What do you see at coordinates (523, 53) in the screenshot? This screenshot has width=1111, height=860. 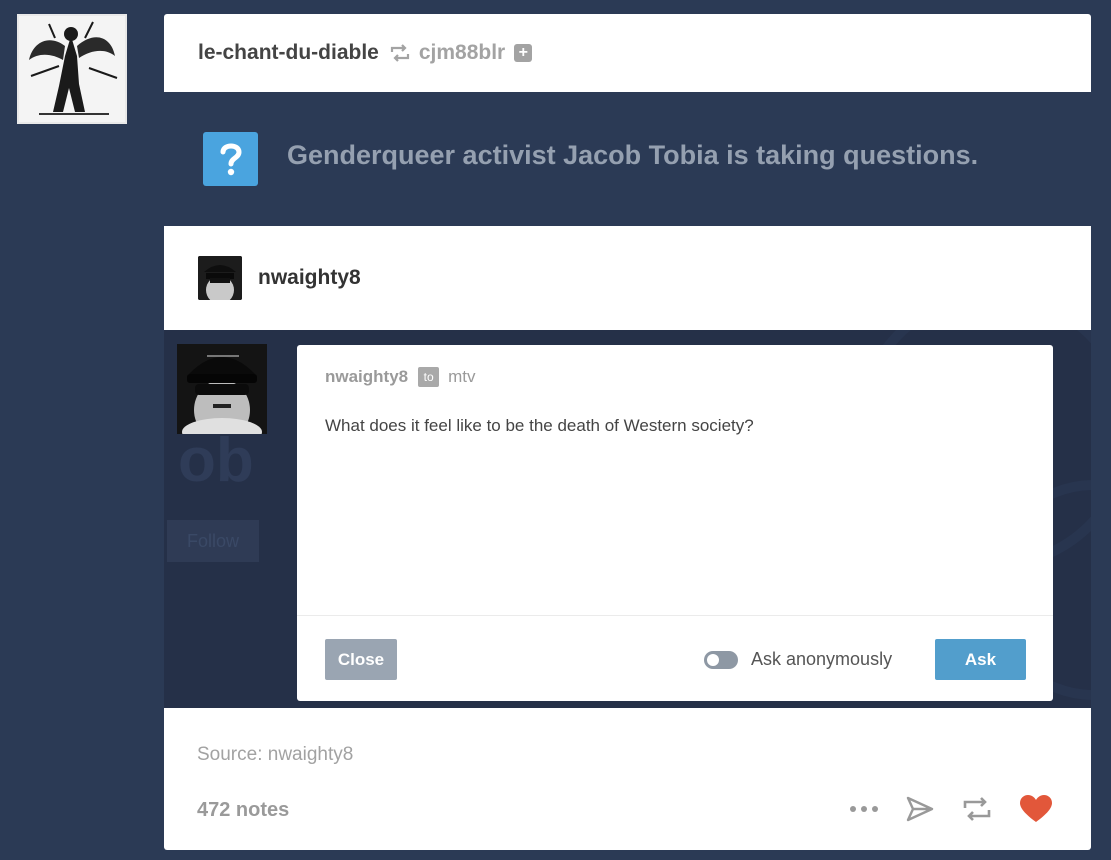 I see `plus-icon: +` at bounding box center [523, 53].